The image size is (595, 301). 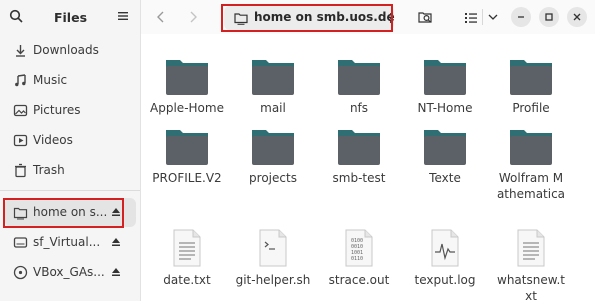 What do you see at coordinates (531, 287) in the screenshot?
I see `file-name: whatsnew.txt` at bounding box center [531, 287].